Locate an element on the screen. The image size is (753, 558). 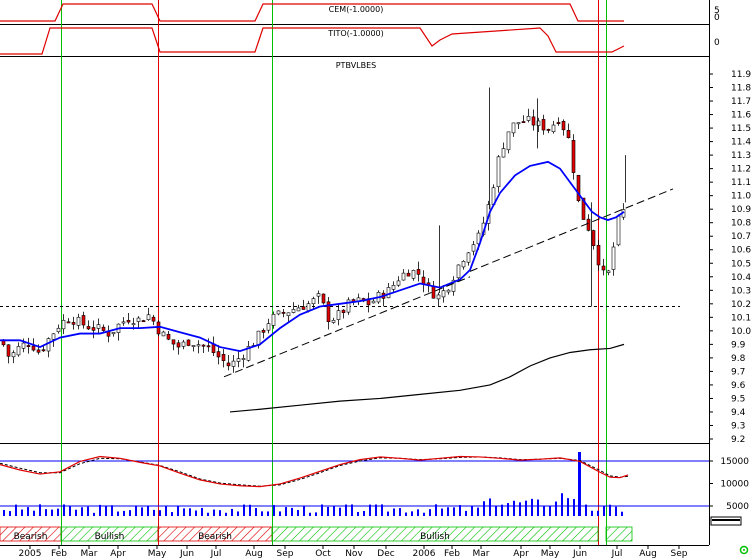
trend-zone-label: Bearish is located at coordinates (31, 537).